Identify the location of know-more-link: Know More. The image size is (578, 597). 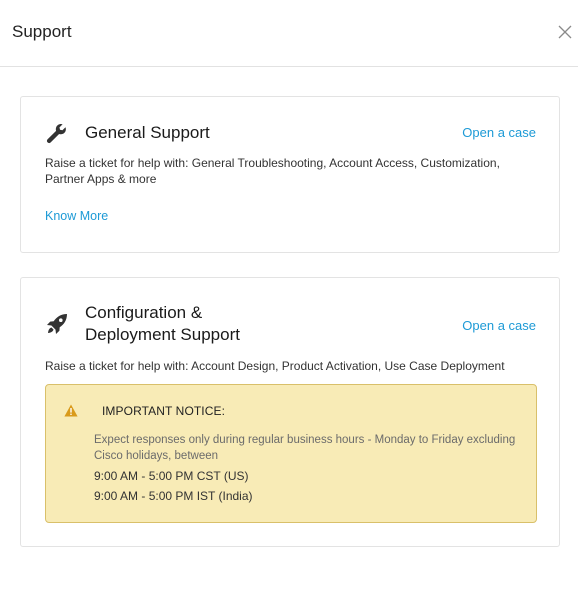
(76, 216).